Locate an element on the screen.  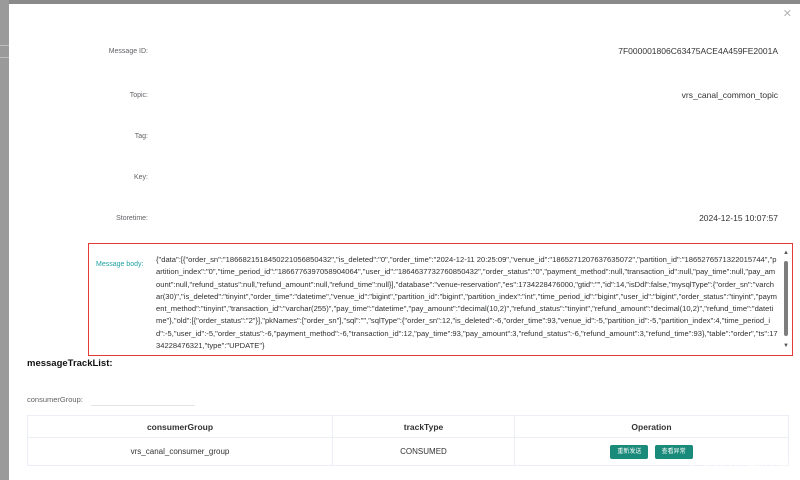
column-header: trackType is located at coordinates (423, 426).